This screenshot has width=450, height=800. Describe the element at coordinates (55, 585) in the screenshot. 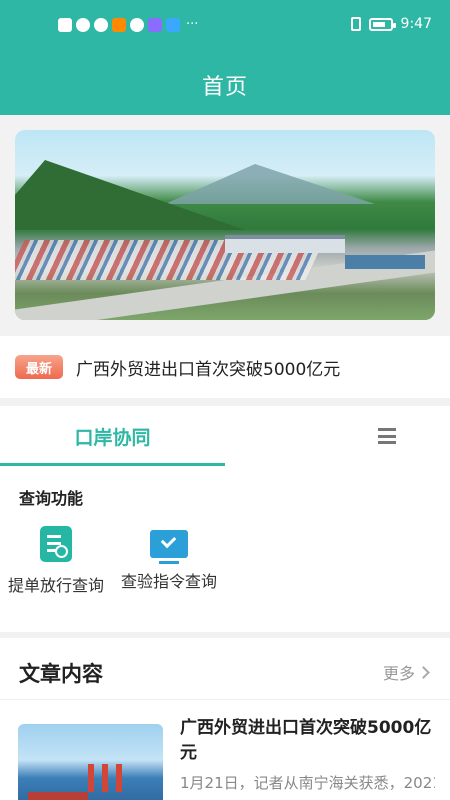

I see `bill-release-query-label: 提单放行查询` at that location.